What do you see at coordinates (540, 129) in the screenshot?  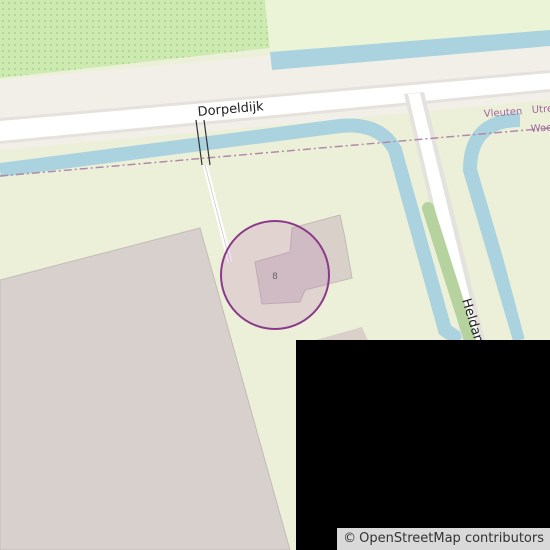 I see `place-label-woerden: Woe` at bounding box center [540, 129].